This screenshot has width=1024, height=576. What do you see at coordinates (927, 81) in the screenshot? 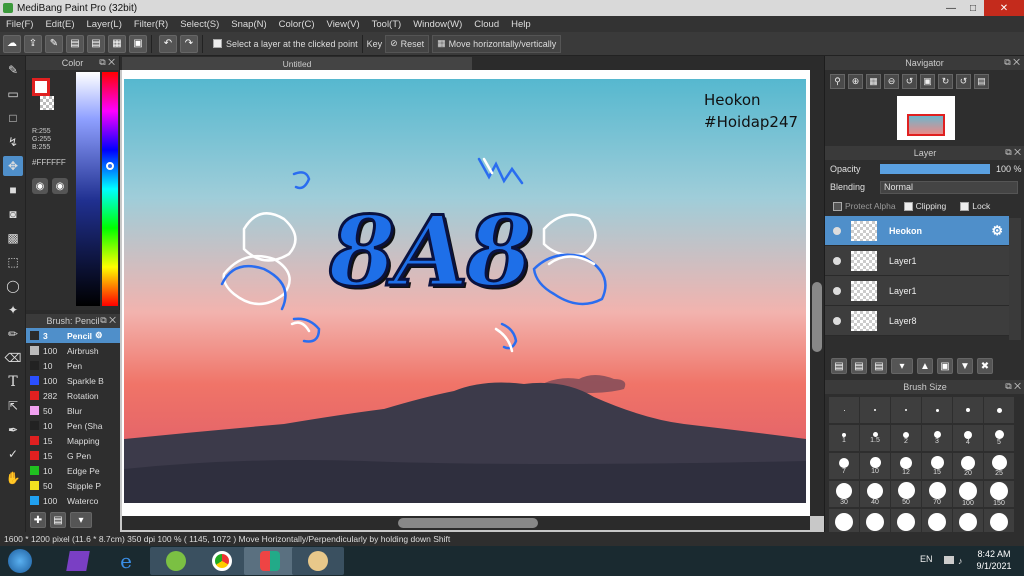
I see `fit-window-icon: ▣` at bounding box center [927, 81].